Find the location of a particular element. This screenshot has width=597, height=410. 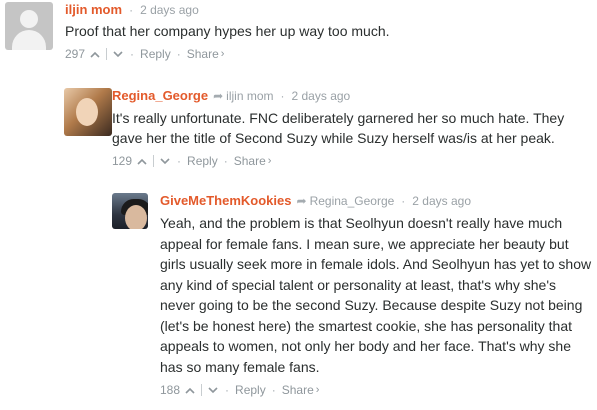

reply-to: ➦ Regina_George is located at coordinates (346, 201).